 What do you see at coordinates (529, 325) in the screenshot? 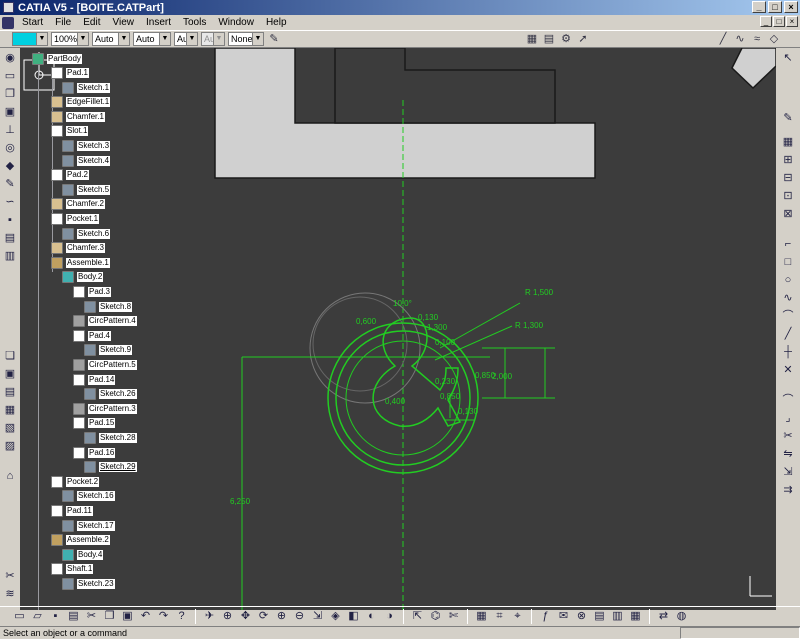
I see `dim-r-inner: R 1,300` at bounding box center [529, 325].